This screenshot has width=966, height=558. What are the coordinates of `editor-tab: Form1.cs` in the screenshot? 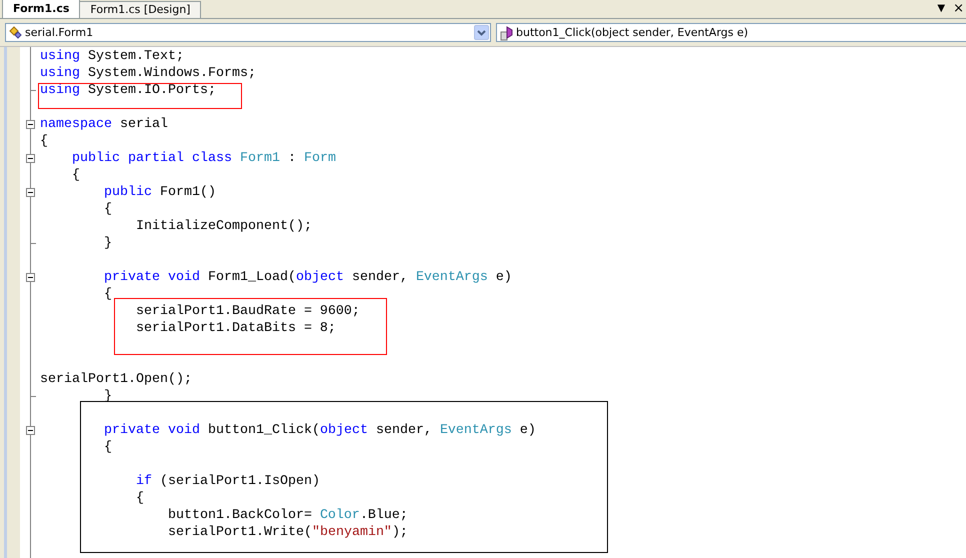 It's located at (41, 9).